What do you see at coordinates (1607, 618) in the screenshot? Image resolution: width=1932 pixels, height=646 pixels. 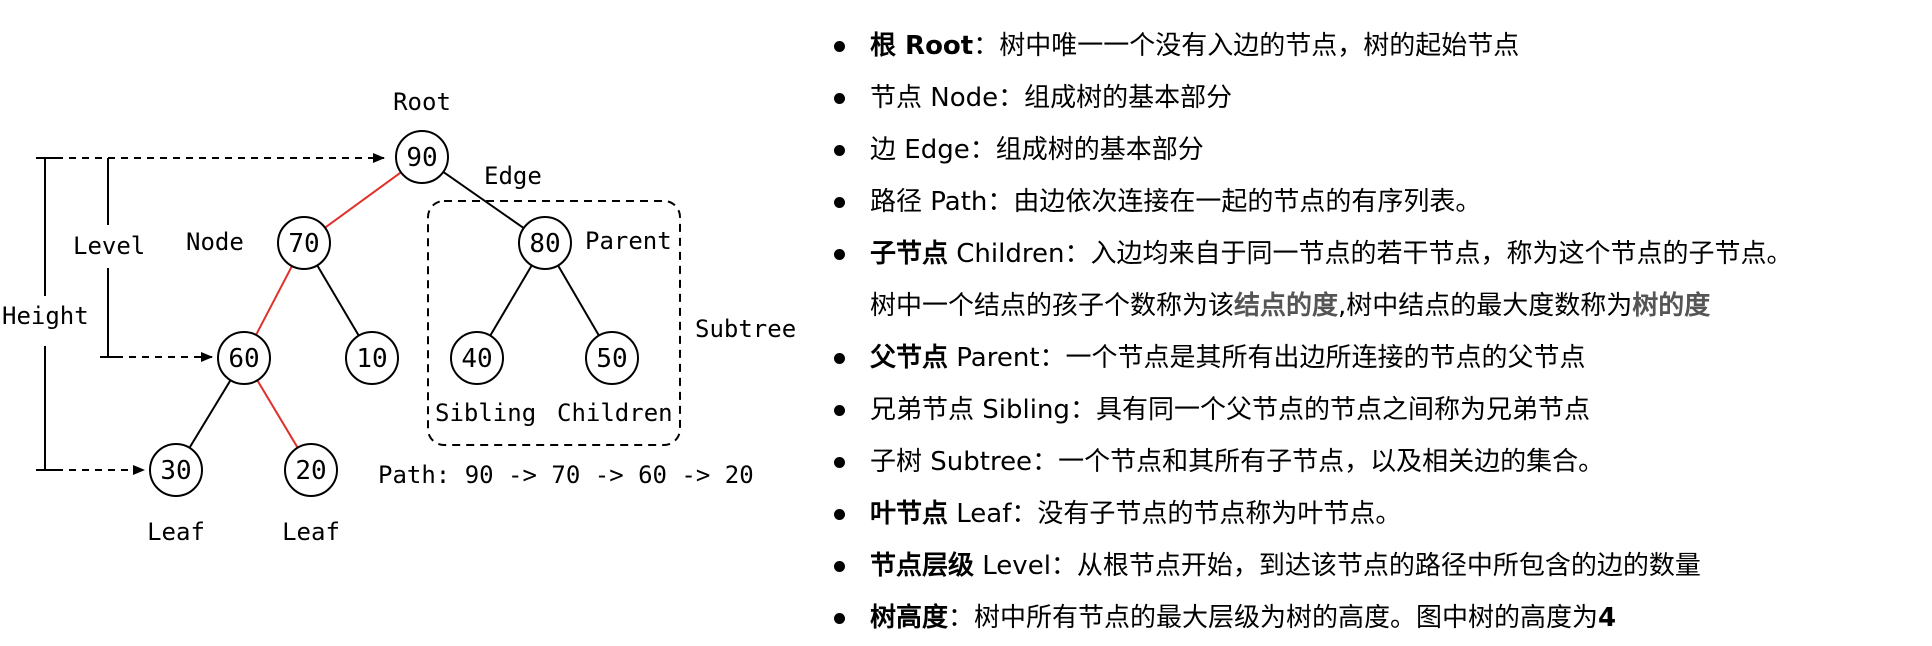 I see `tree-height-value: 4` at bounding box center [1607, 618].